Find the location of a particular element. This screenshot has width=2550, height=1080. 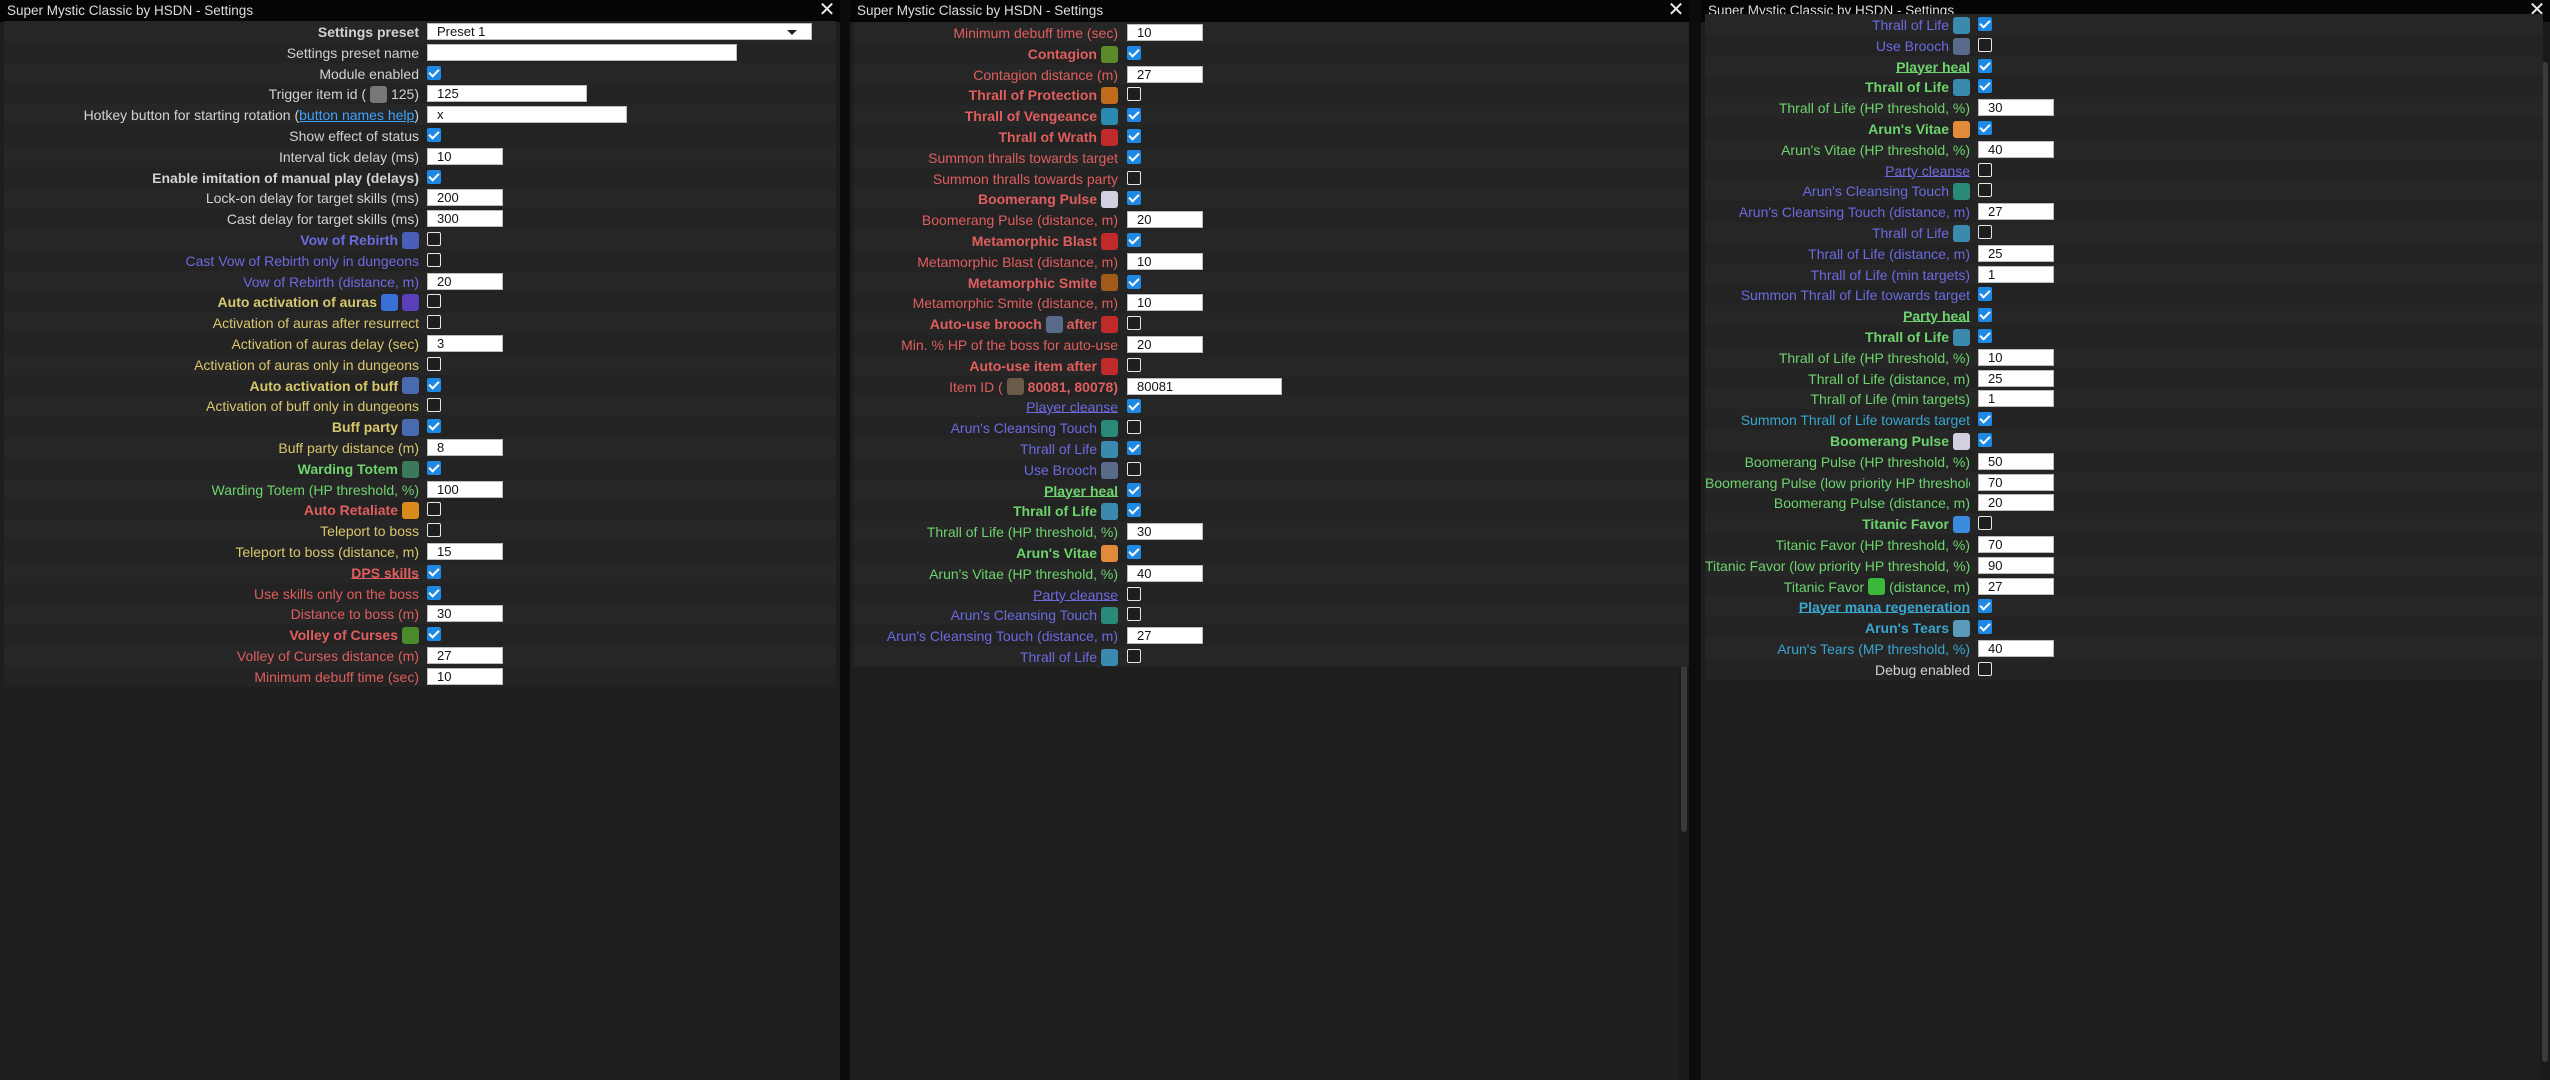

setting-input-contagion-distance-m: 27 is located at coordinates (1165, 74).